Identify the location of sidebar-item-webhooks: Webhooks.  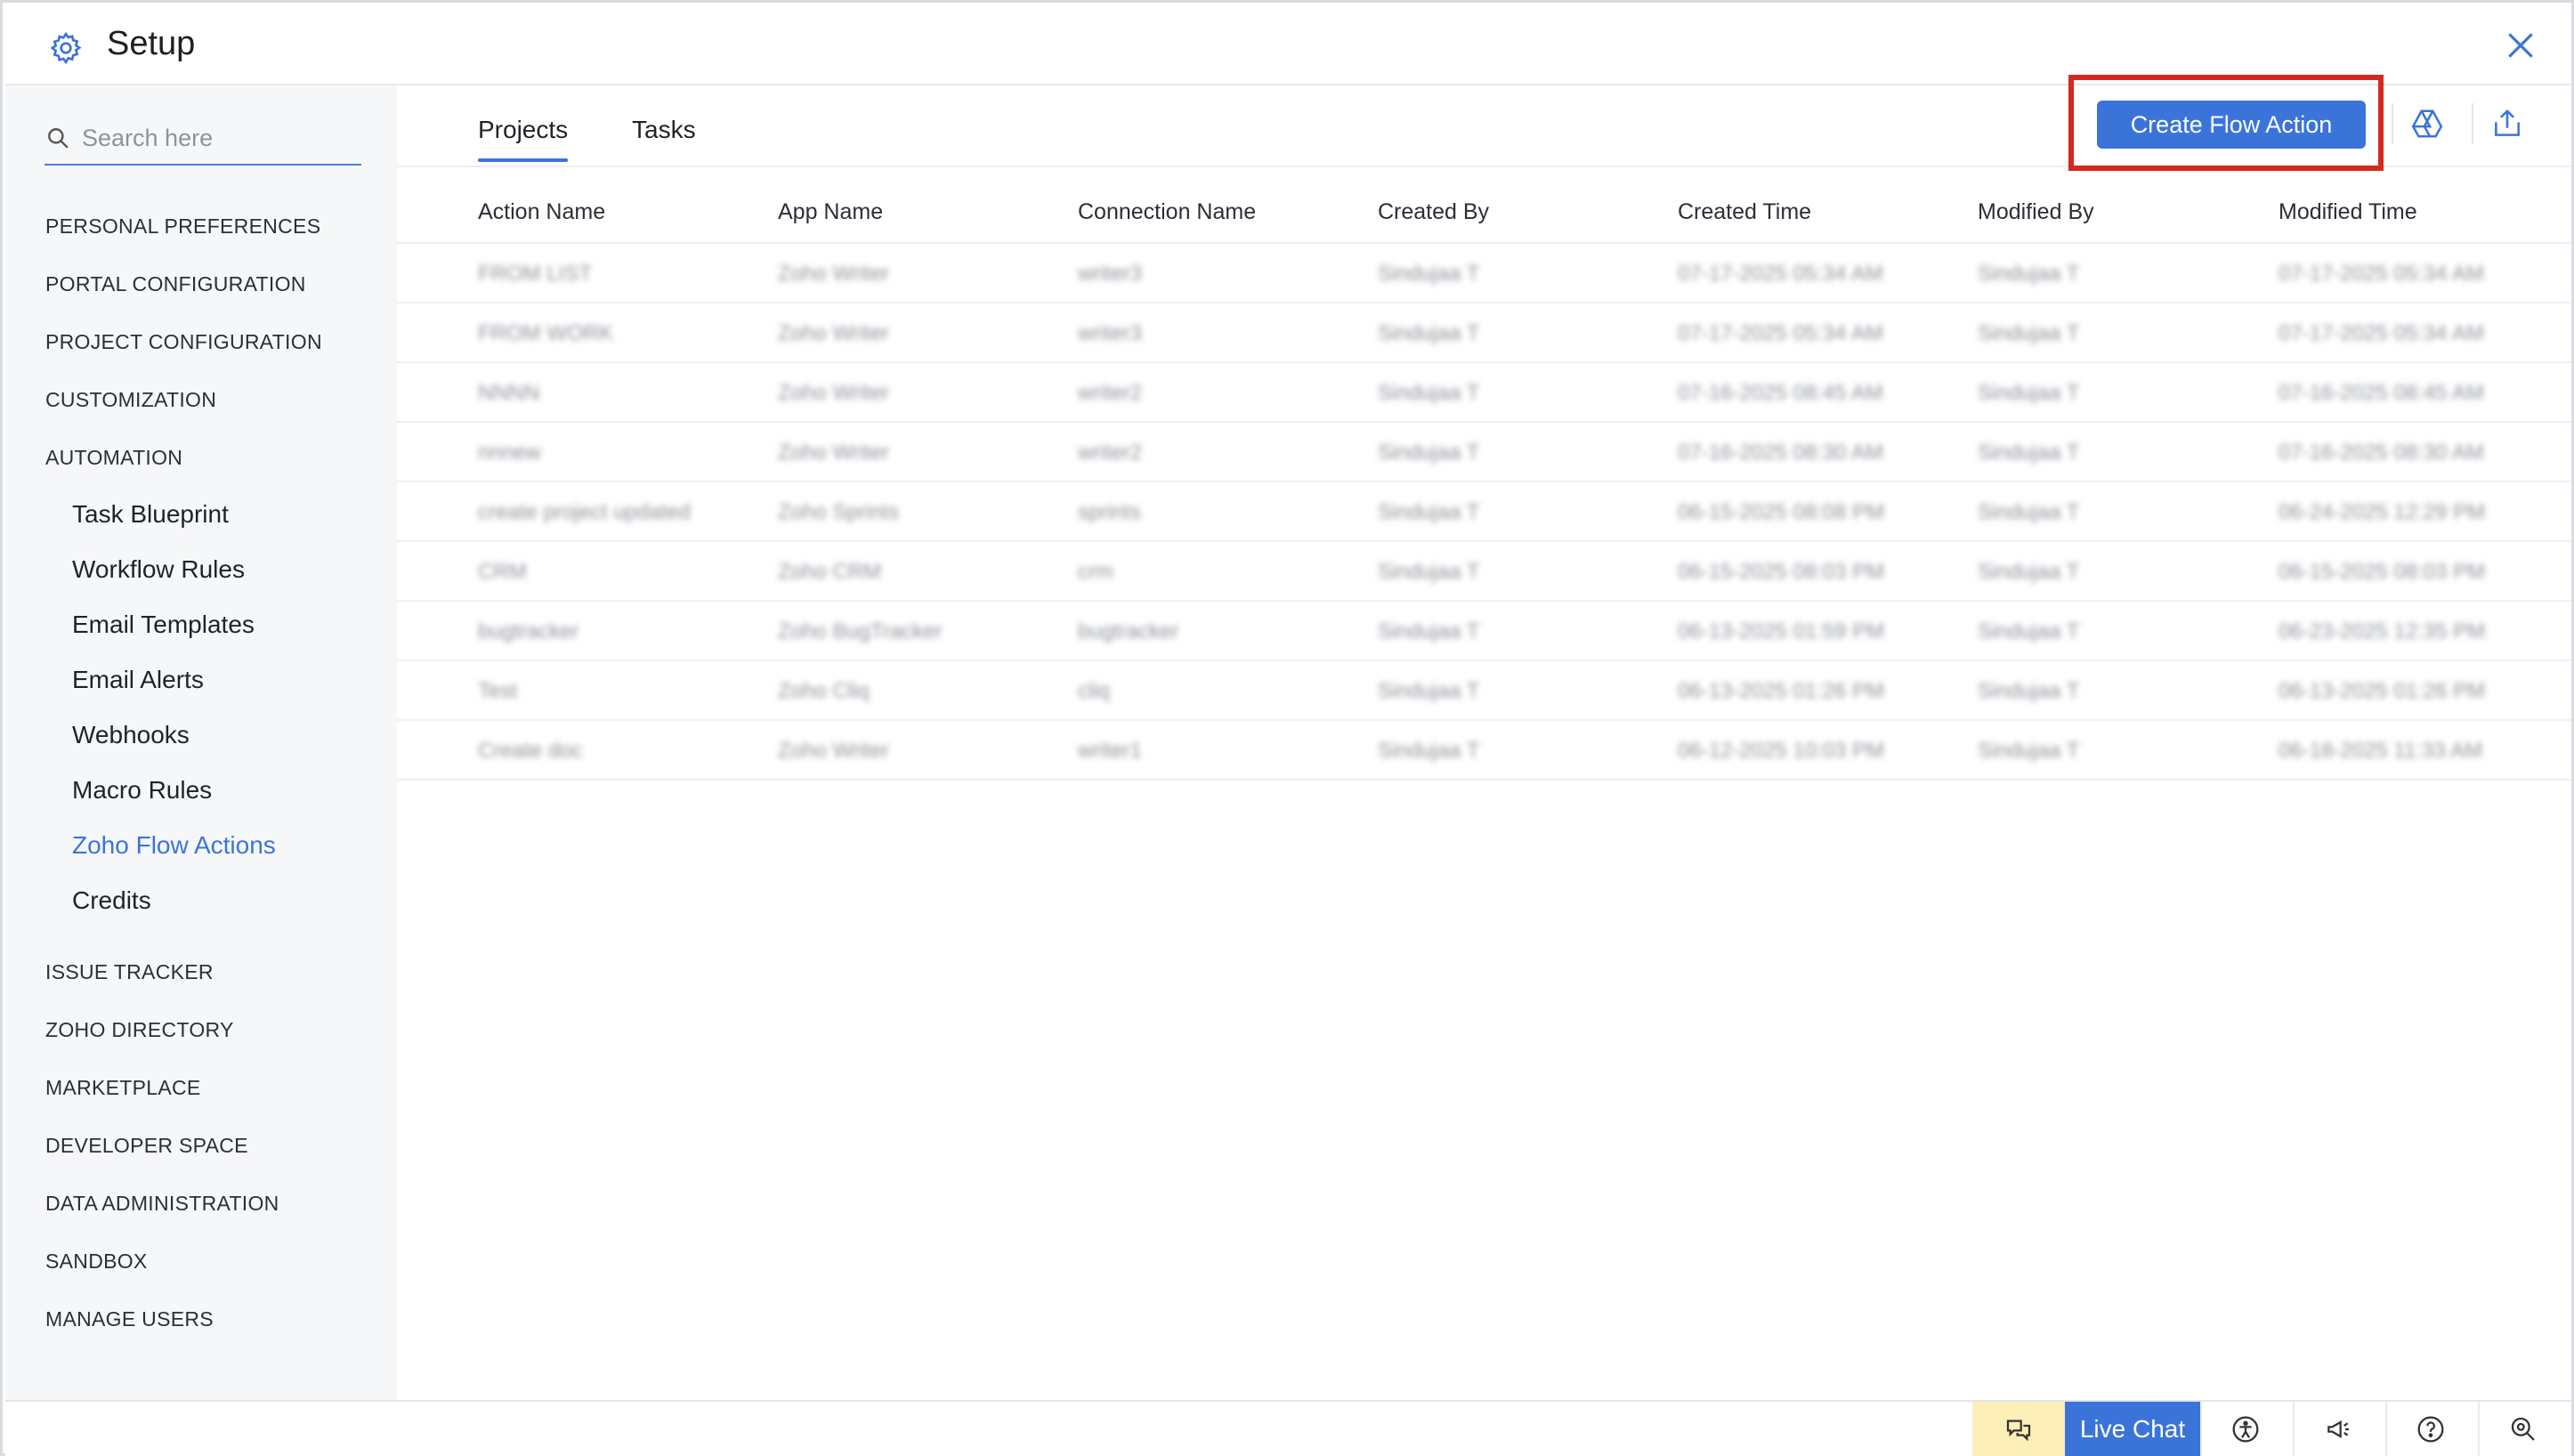
(131, 735).